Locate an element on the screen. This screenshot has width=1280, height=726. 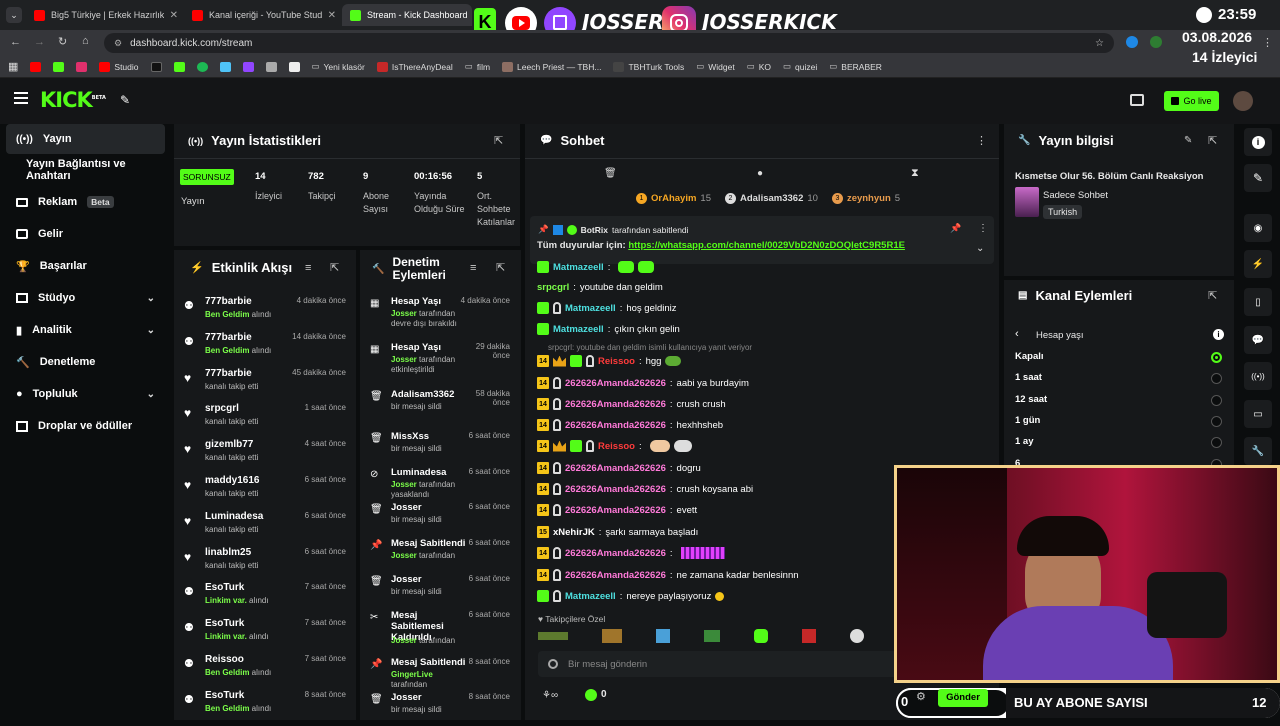
avatar is located at coordinates (1243, 101).